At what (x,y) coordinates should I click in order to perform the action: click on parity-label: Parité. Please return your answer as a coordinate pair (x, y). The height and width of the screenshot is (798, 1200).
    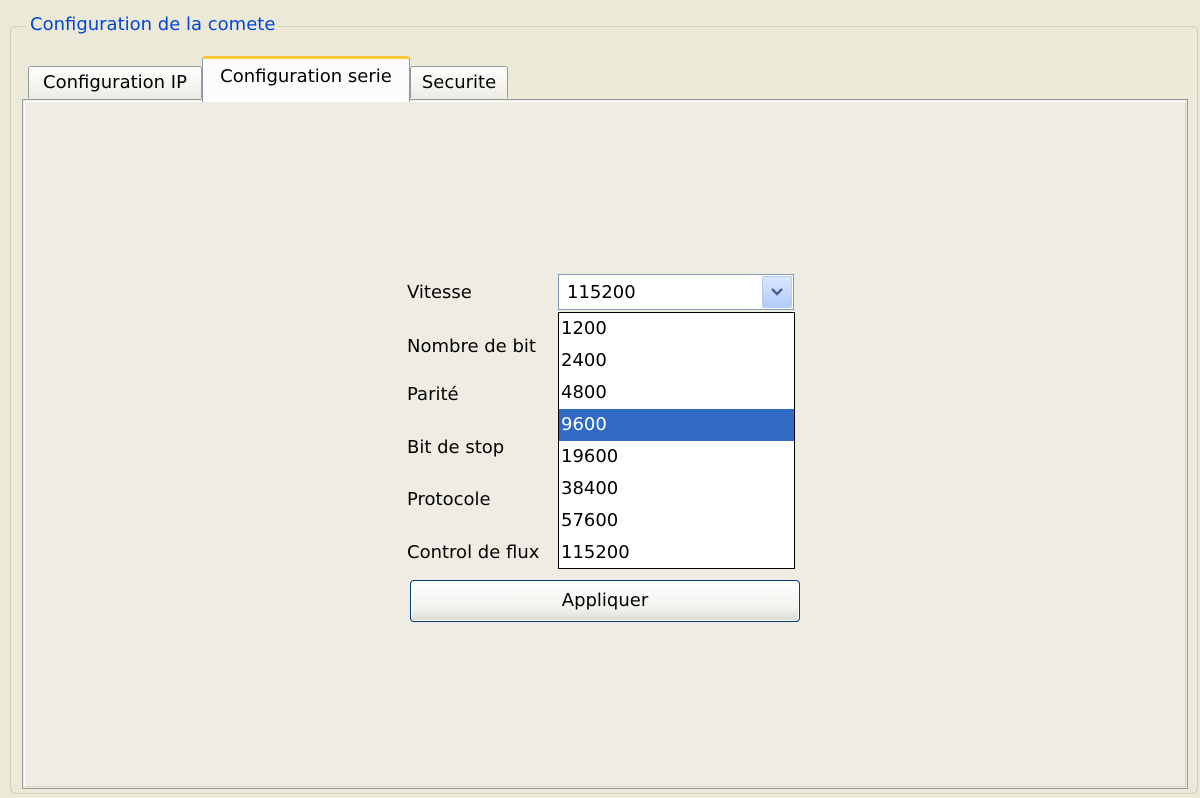
    Looking at the image, I should click on (433, 394).